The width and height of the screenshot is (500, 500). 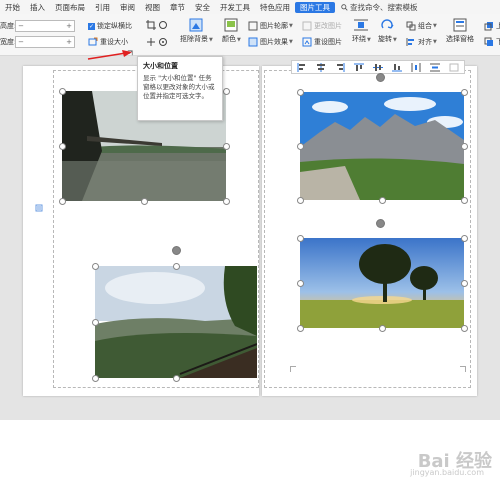 I want to click on menu-view: 视图, so click(x=152, y=7).